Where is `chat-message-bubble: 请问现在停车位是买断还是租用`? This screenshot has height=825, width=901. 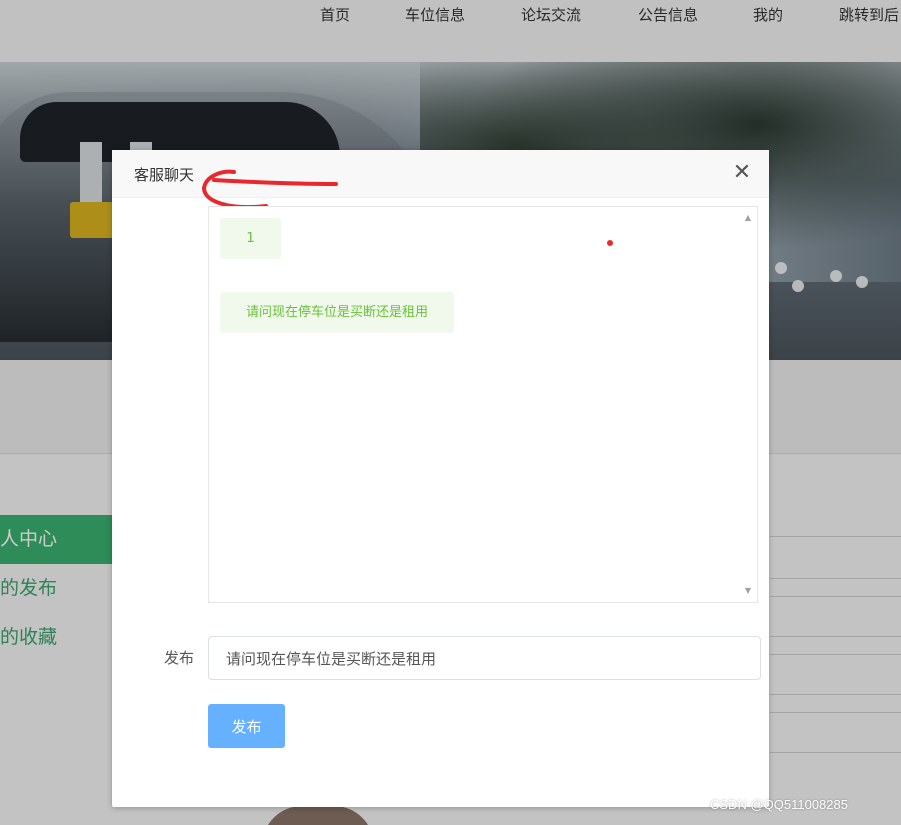 chat-message-bubble: 请问现在停车位是买断还是租用 is located at coordinates (337, 312).